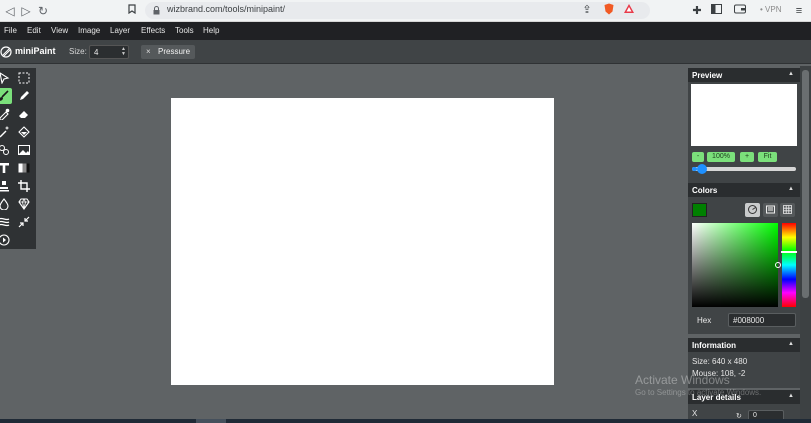 The width and height of the screenshot is (811, 423). I want to click on menu-icon: ≡, so click(799, 11).